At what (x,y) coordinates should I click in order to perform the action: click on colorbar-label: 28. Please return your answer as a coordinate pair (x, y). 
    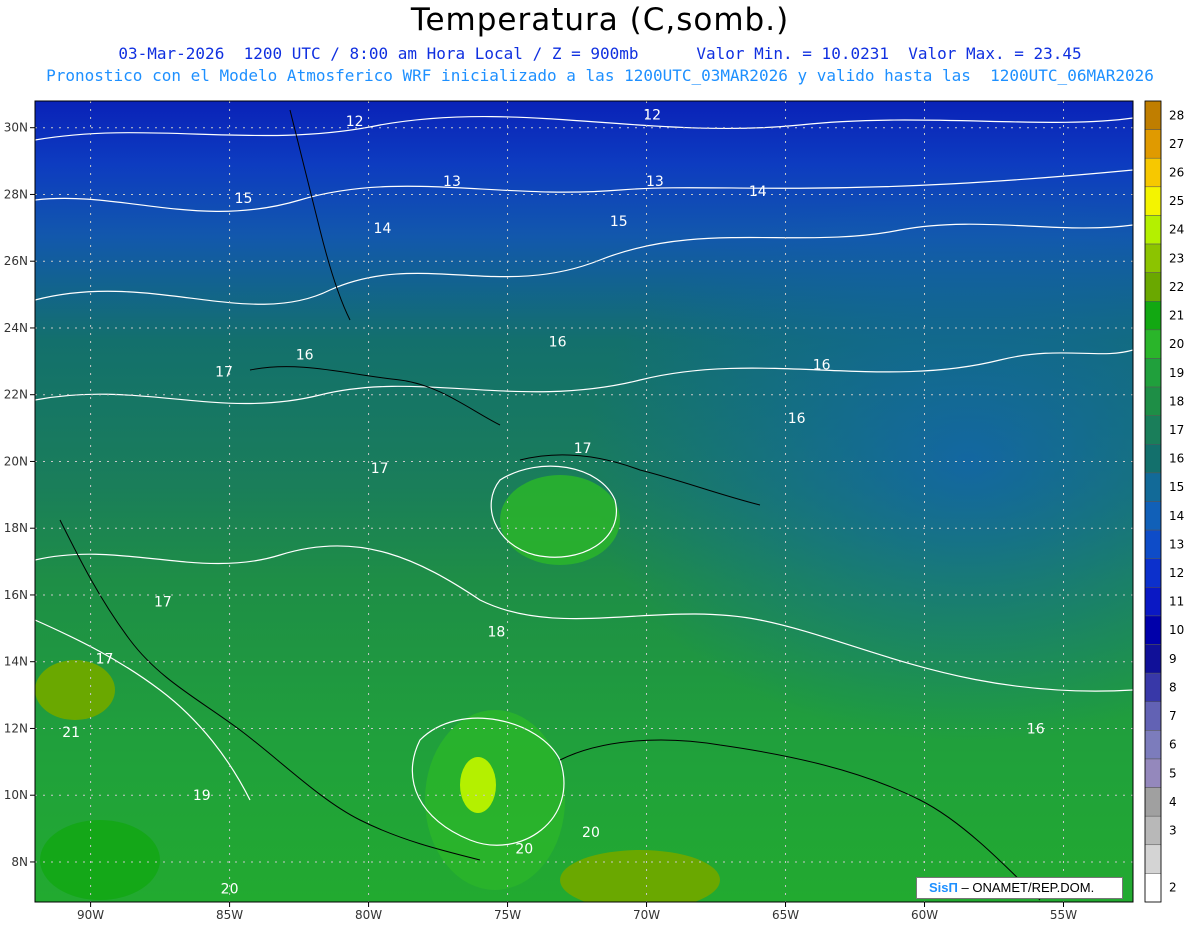
    Looking at the image, I should click on (1176, 115).